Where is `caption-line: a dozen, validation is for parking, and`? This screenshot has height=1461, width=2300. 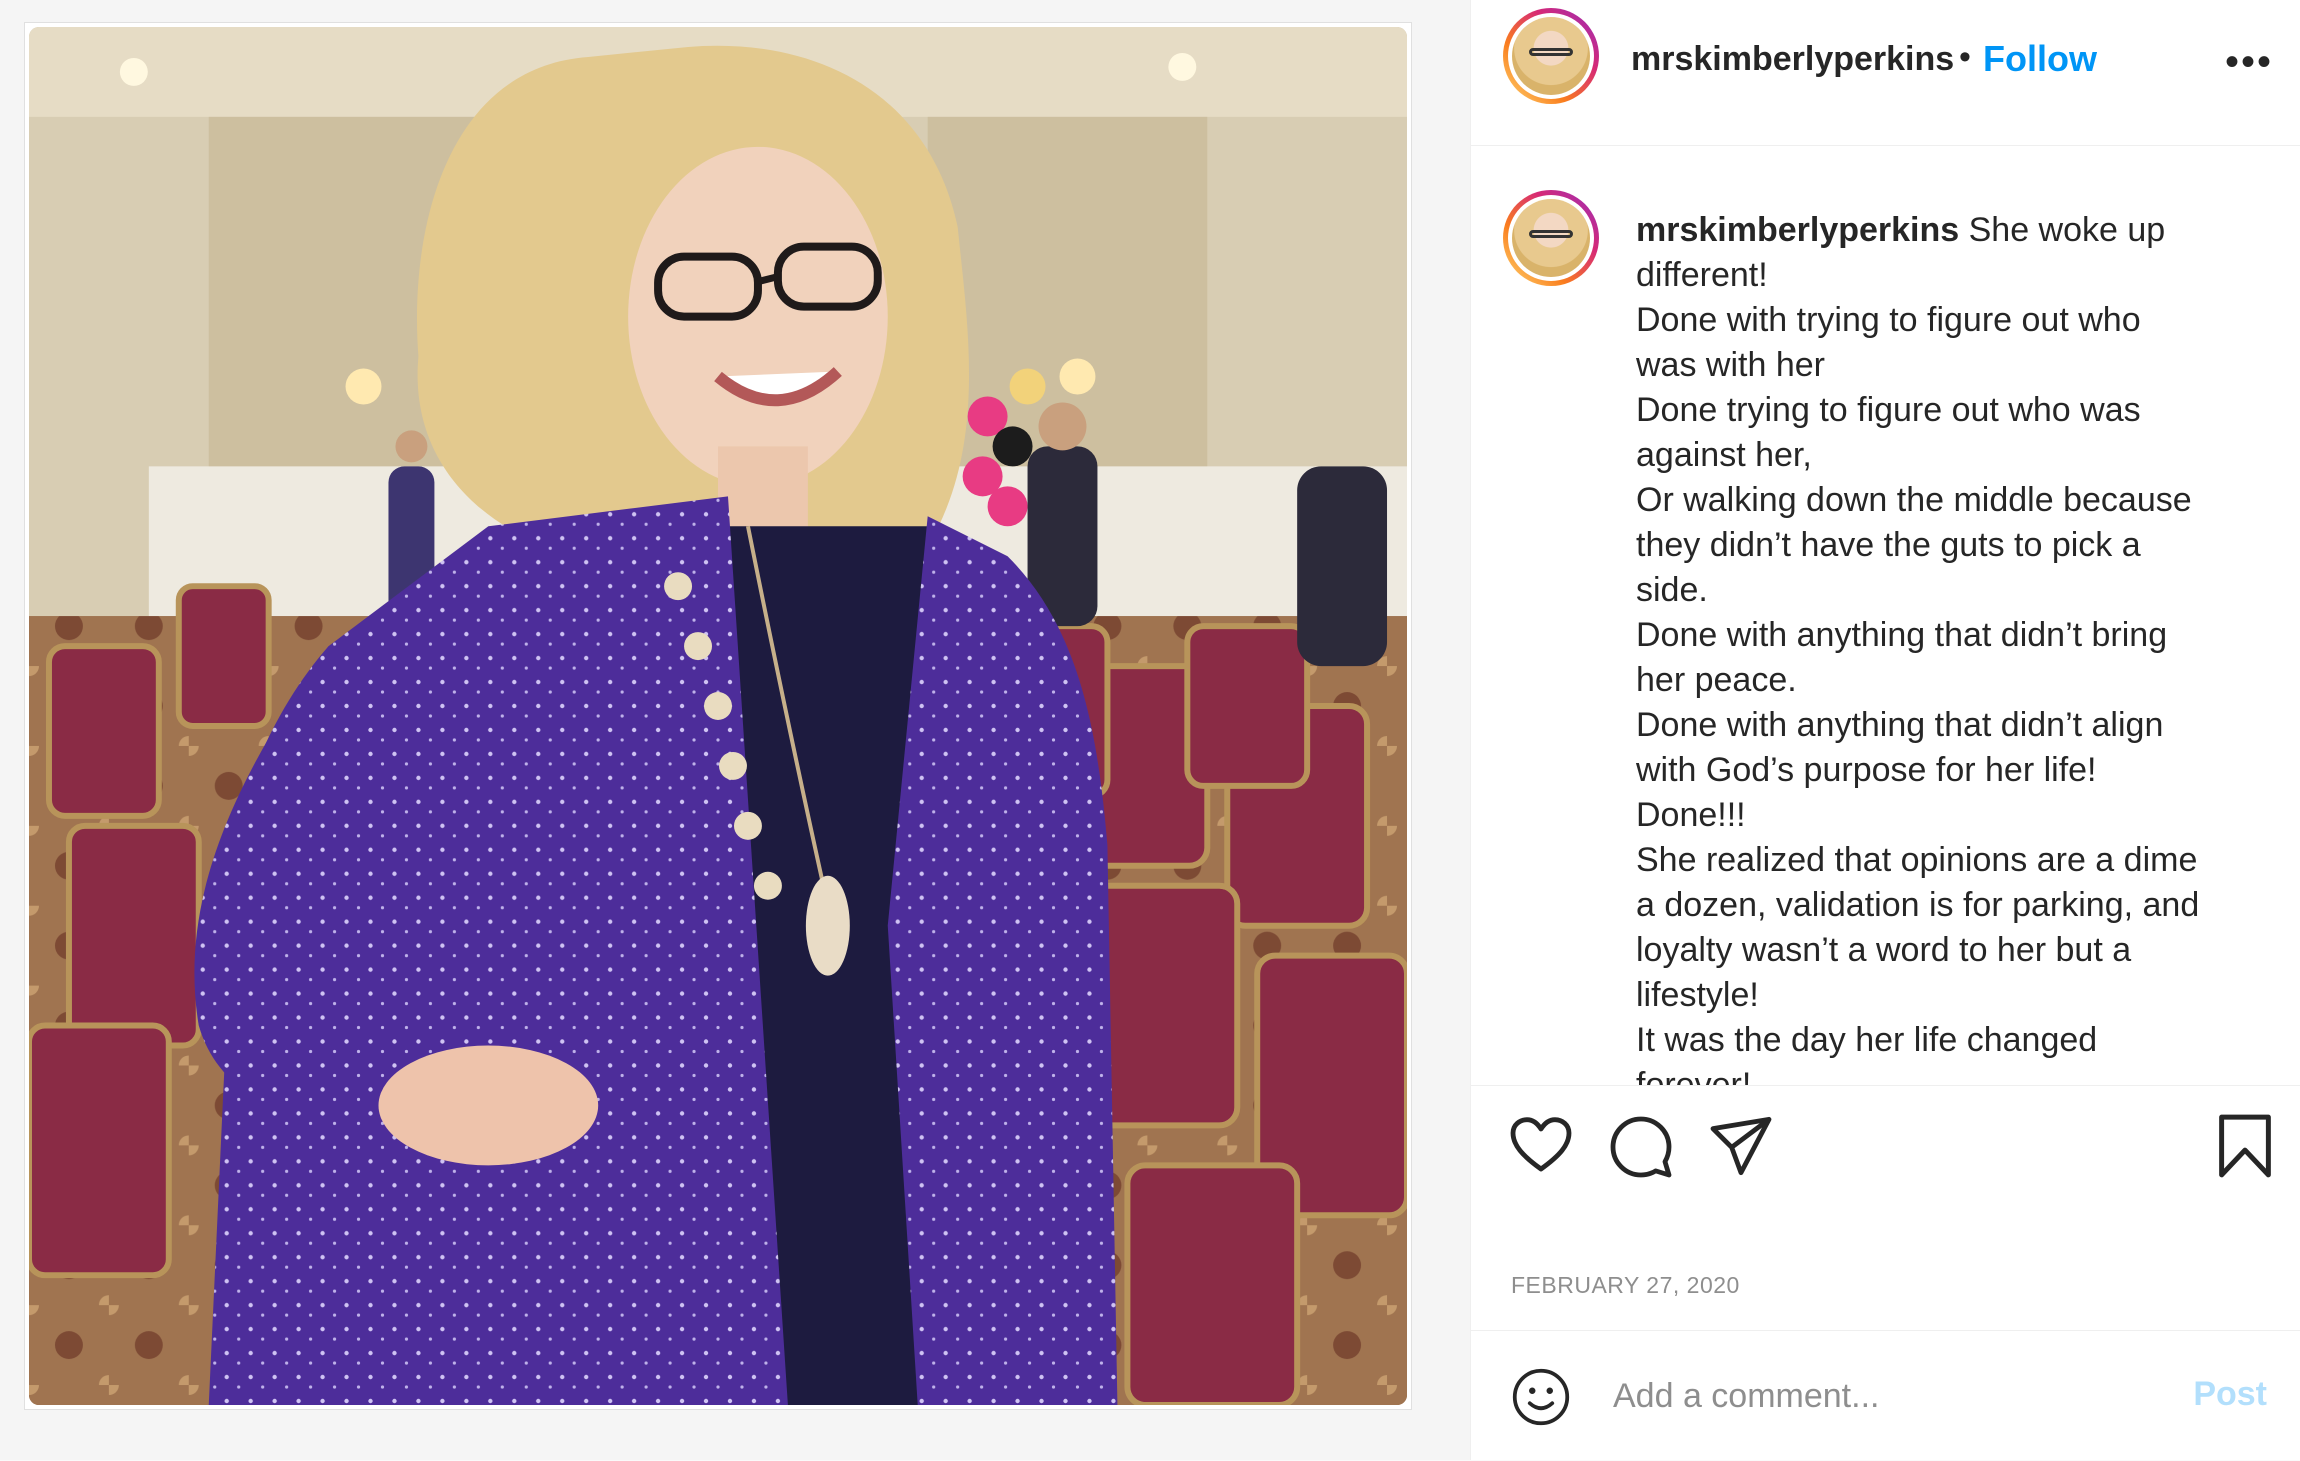
caption-line: a dozen, validation is for parking, and is located at coordinates (1918, 905).